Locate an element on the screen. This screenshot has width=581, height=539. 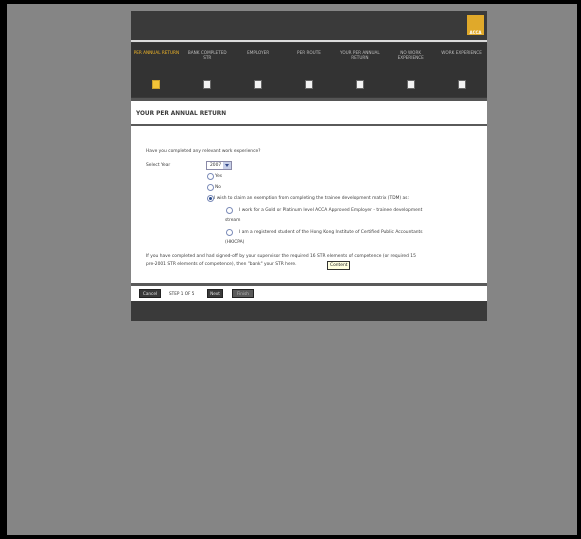
wizard-step: PER ANNUAL RETURN is located at coordinates (156, 70).